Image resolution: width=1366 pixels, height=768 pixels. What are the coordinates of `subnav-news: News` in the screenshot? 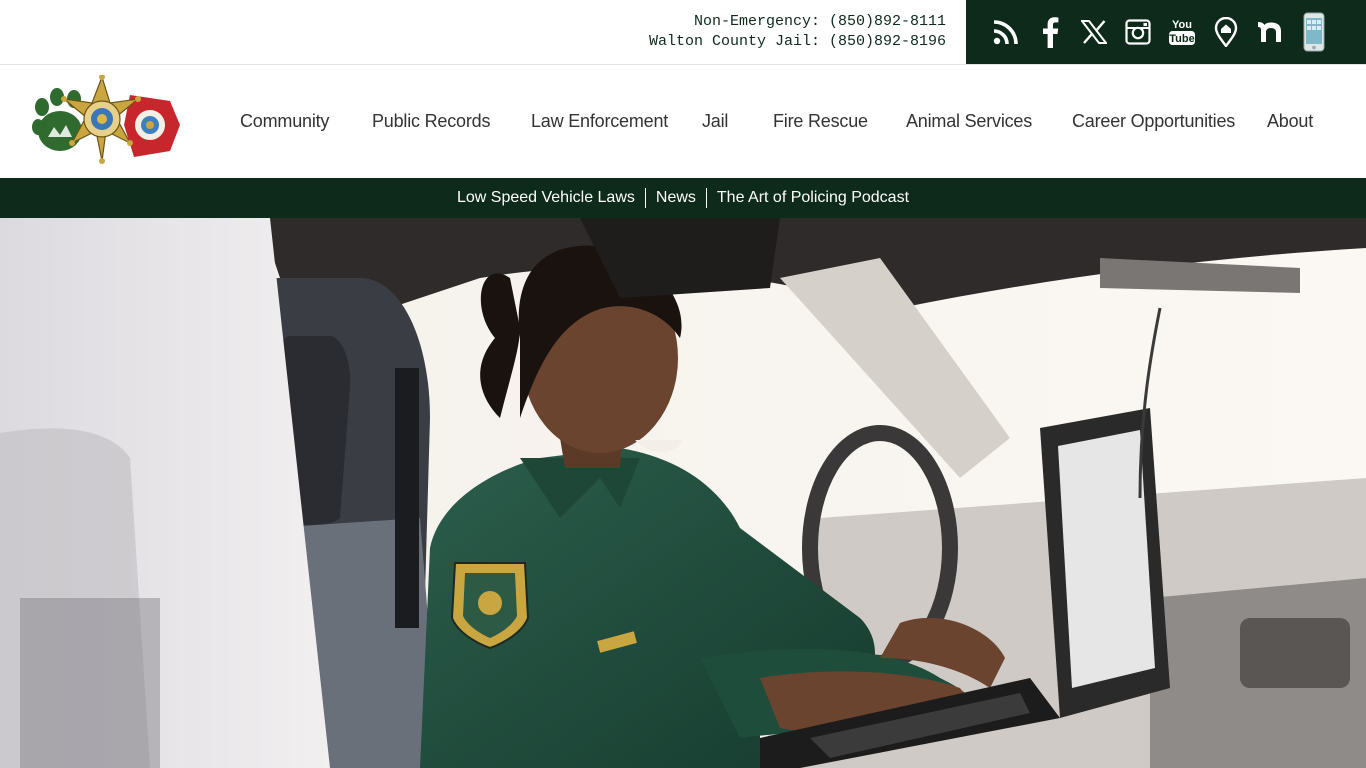 It's located at (676, 198).